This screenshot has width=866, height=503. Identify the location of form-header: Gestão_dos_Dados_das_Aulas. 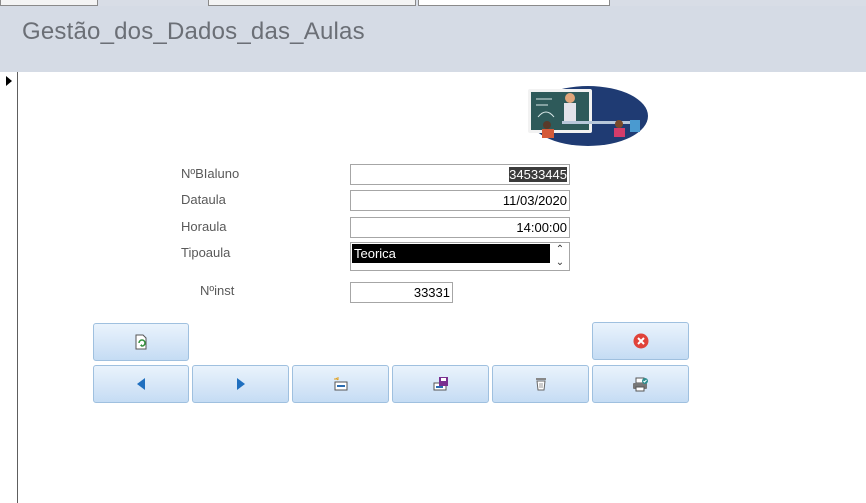
(433, 39).